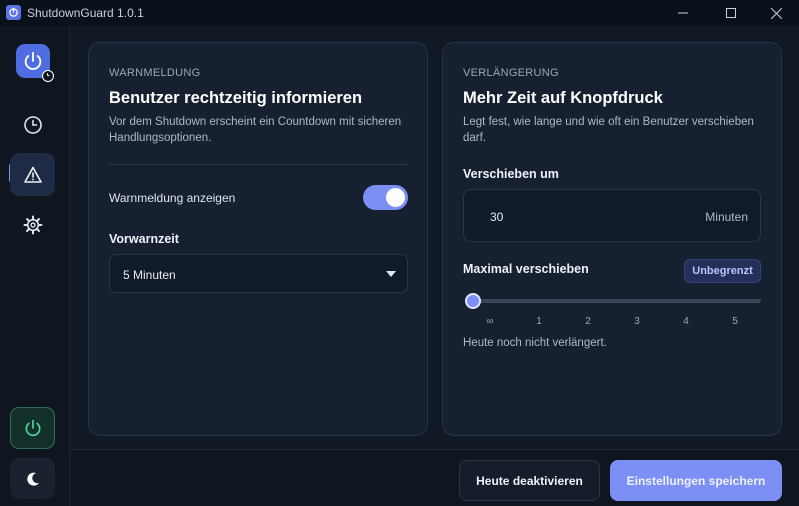 The image size is (799, 506). I want to click on prewarn-select: 5 Minuten, so click(258, 273).